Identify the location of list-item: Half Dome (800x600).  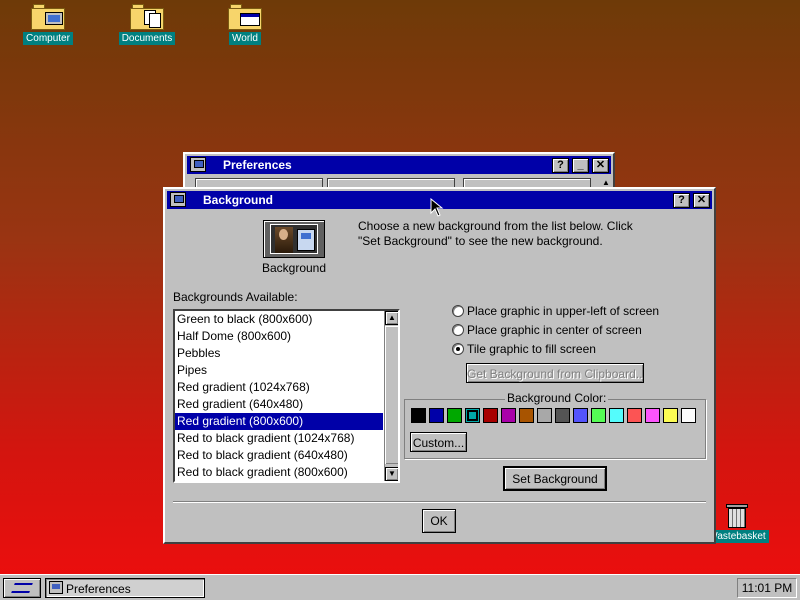
(279, 336).